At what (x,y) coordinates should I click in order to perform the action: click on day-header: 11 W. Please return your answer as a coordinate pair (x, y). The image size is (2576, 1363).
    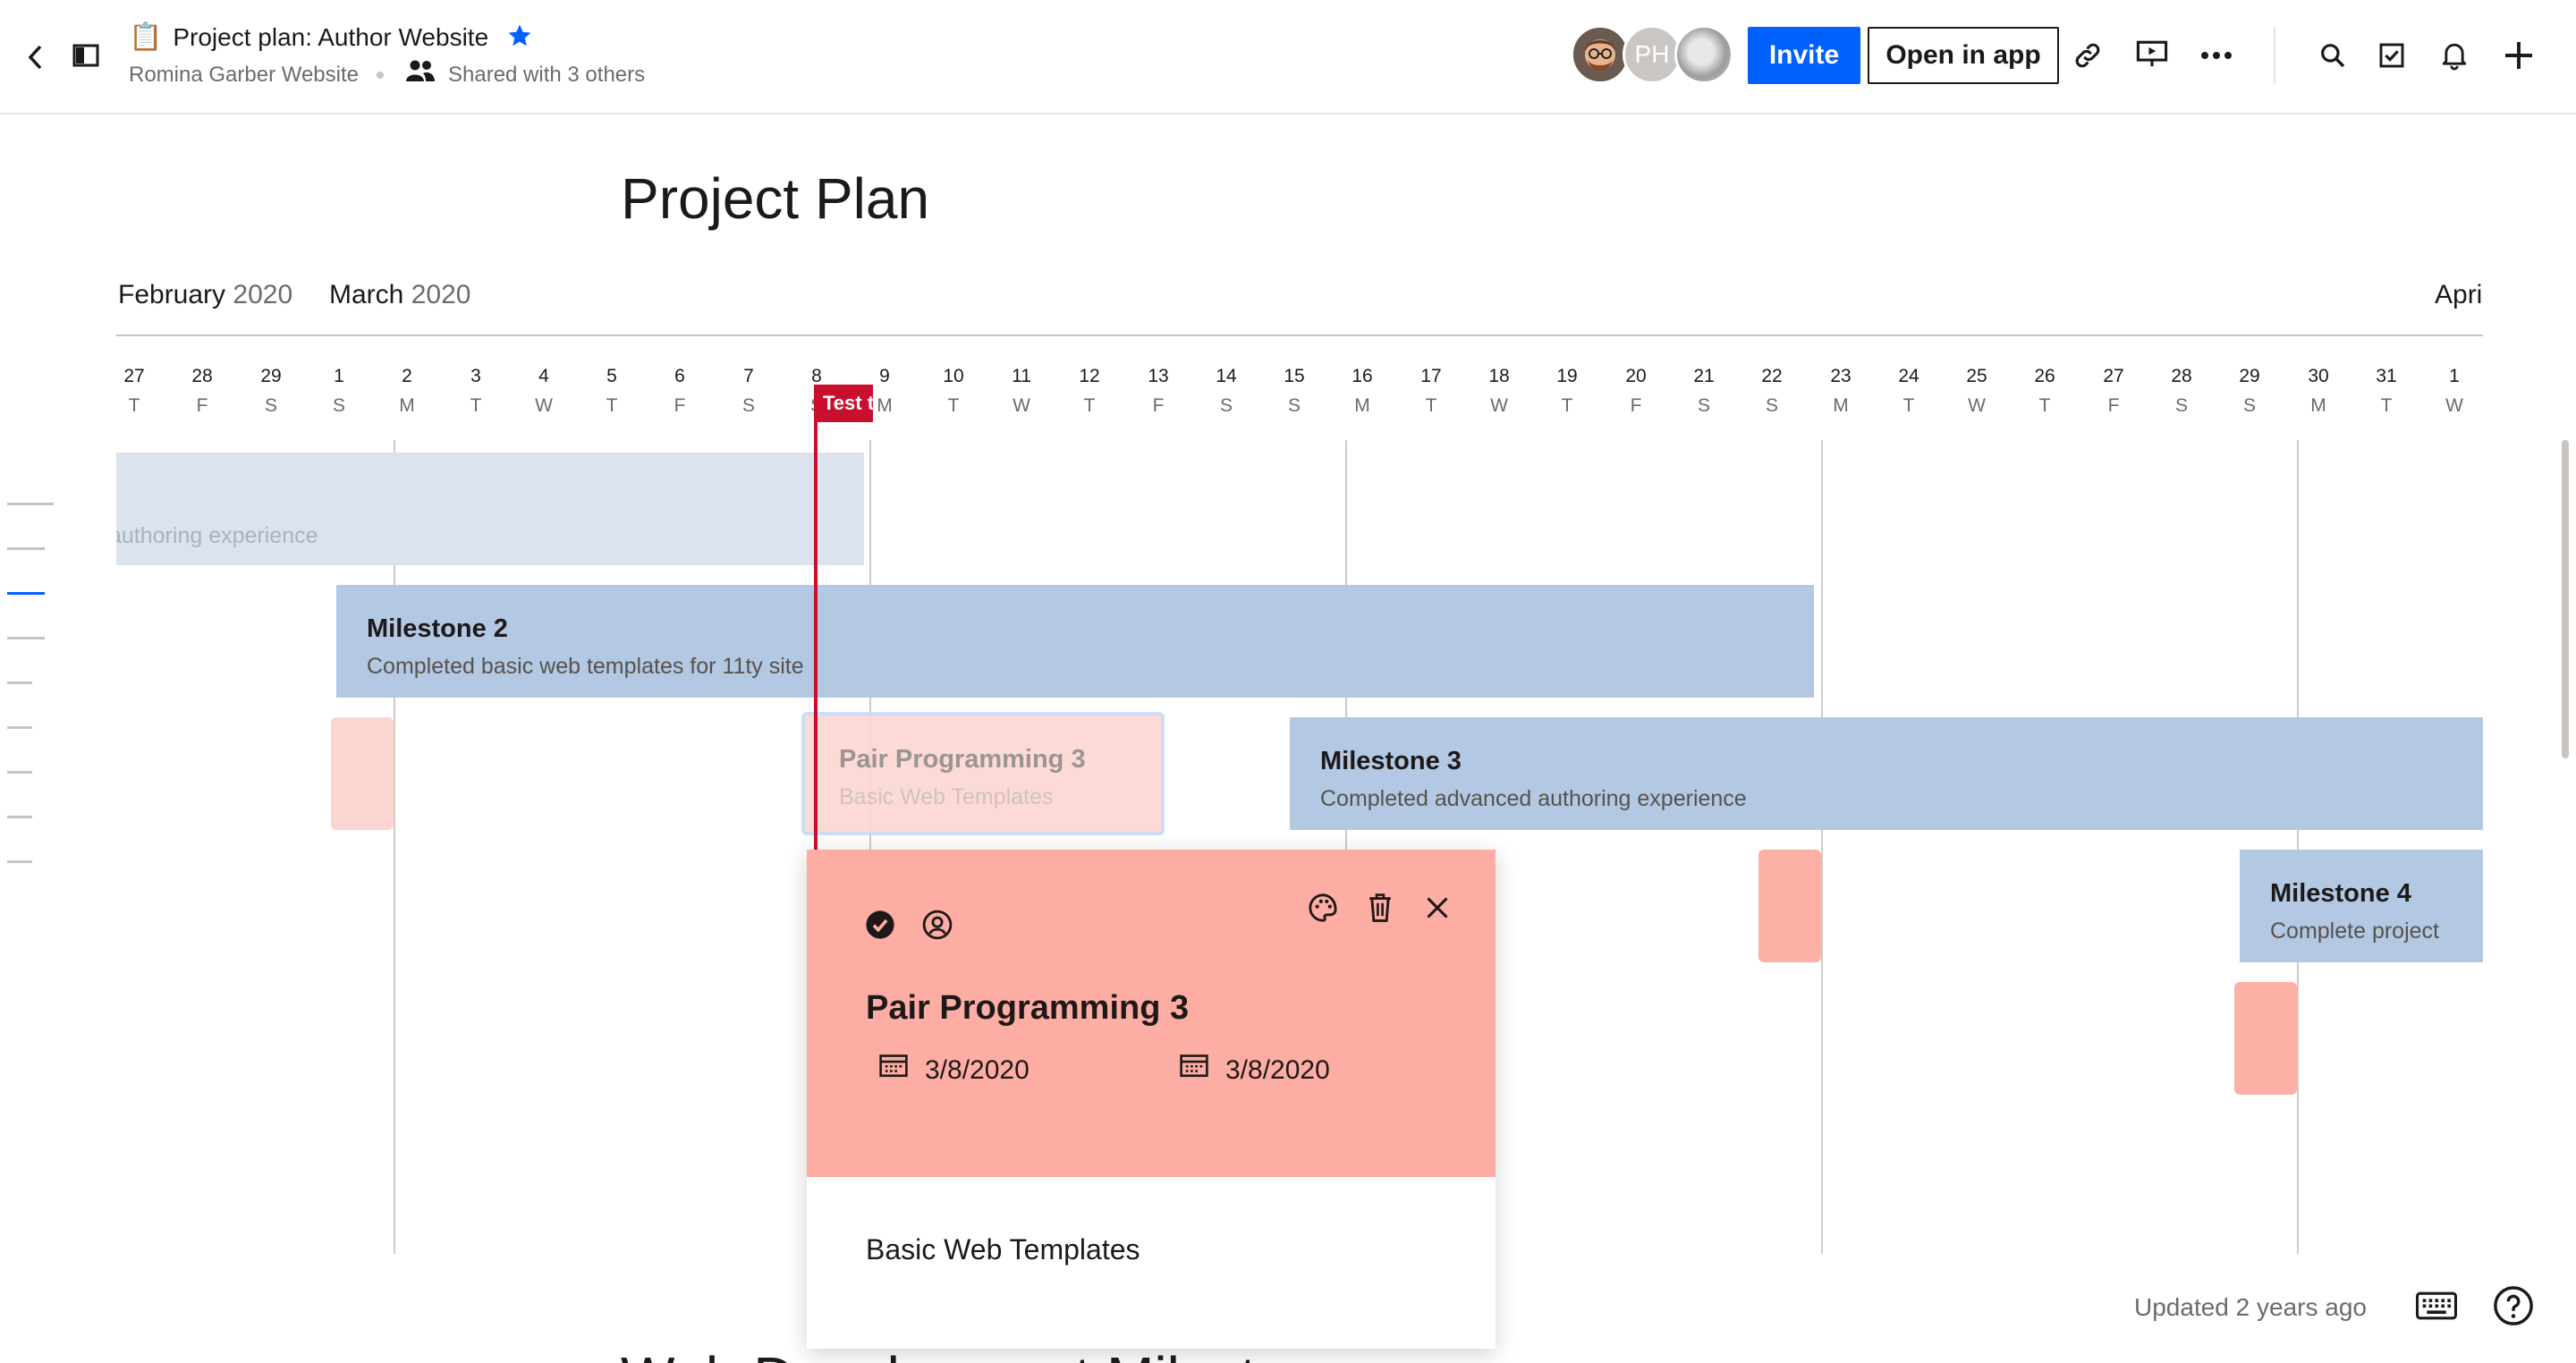
    Looking at the image, I should click on (1021, 392).